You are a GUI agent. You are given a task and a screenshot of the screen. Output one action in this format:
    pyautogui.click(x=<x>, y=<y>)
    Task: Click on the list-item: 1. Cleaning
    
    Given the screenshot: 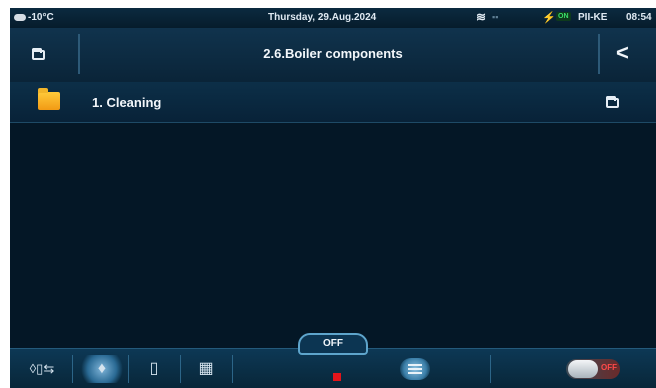 What is the action you would take?
    pyautogui.click(x=333, y=102)
    